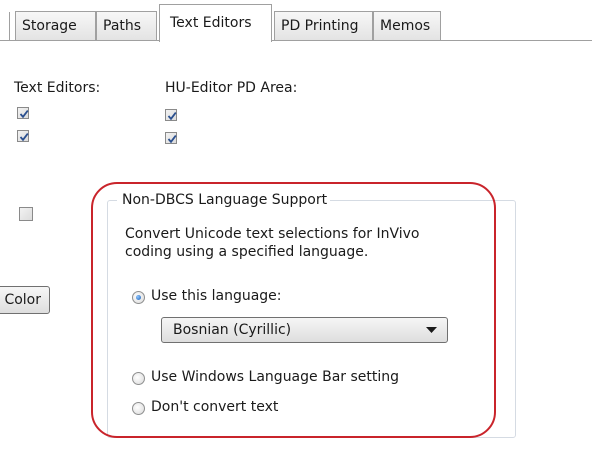 The image size is (592, 470). I want to click on tab-divider, so click(296, 40).